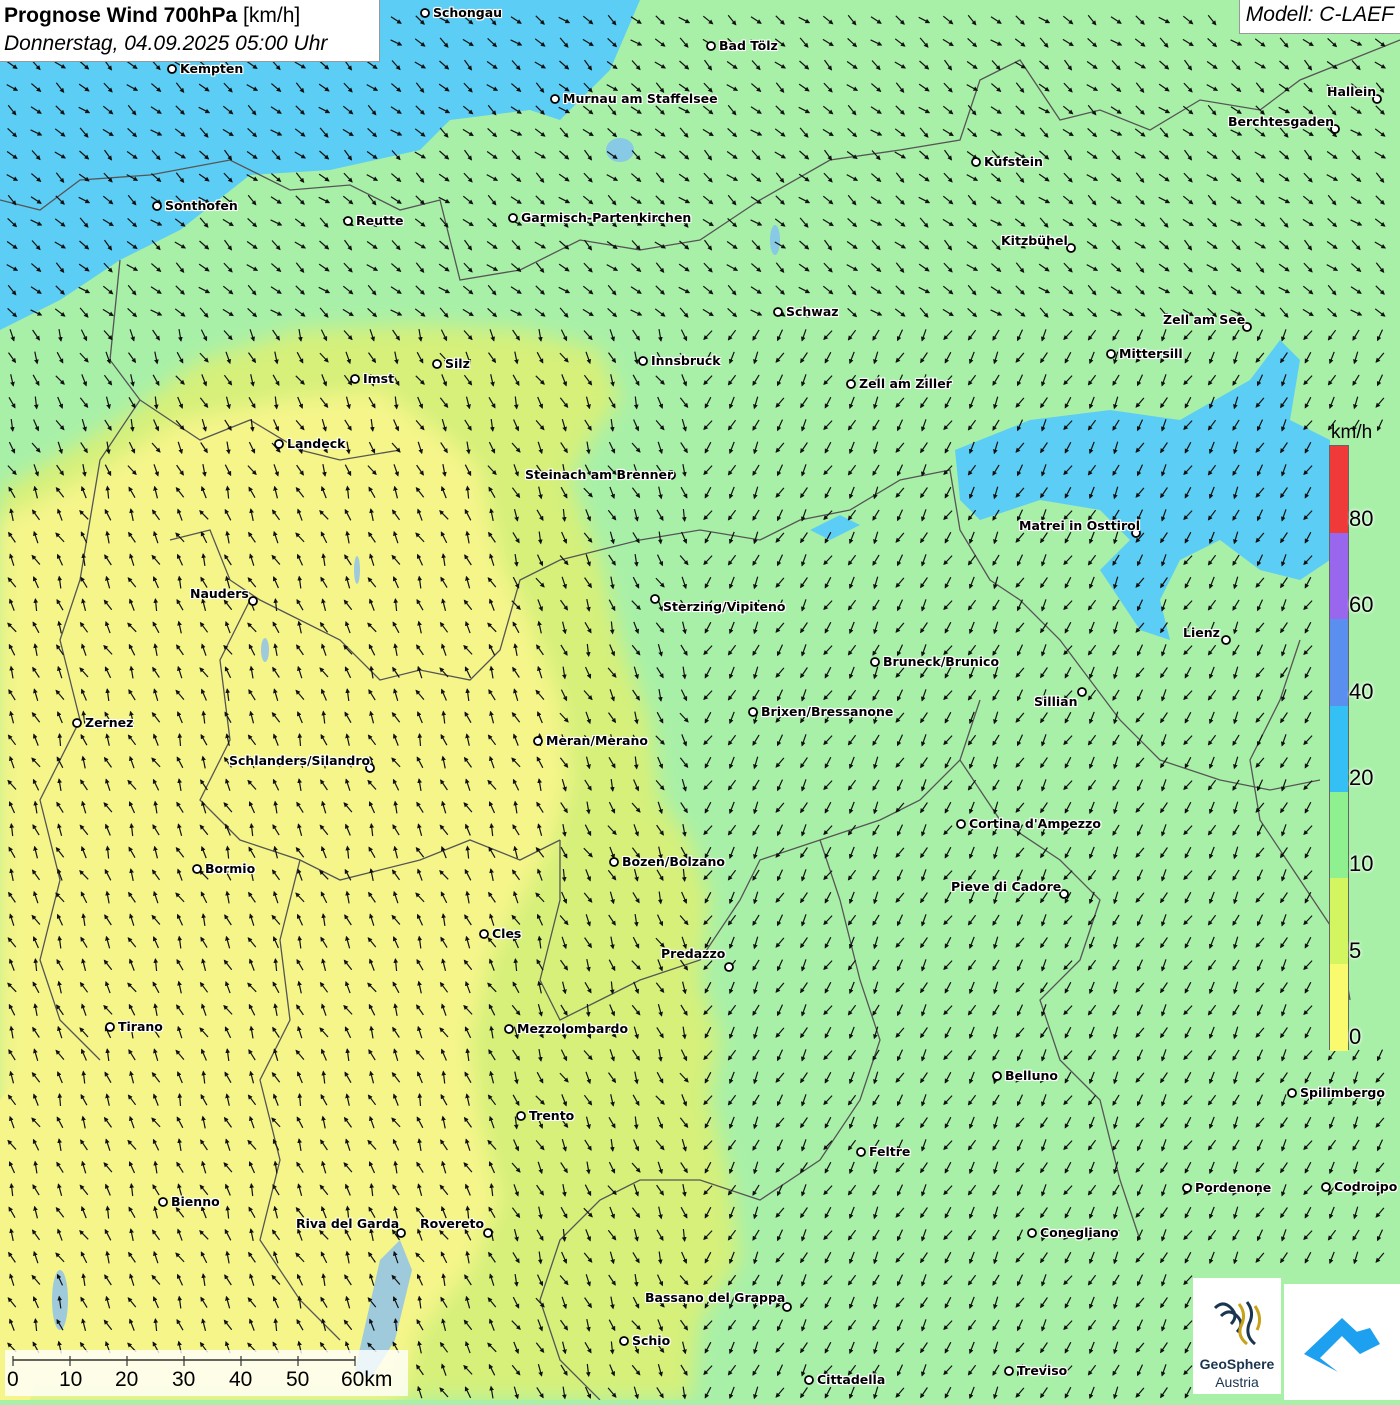 Image resolution: width=1400 pixels, height=1405 pixels. What do you see at coordinates (1237, 1382) in the screenshot?
I see `austria-text: Austria` at bounding box center [1237, 1382].